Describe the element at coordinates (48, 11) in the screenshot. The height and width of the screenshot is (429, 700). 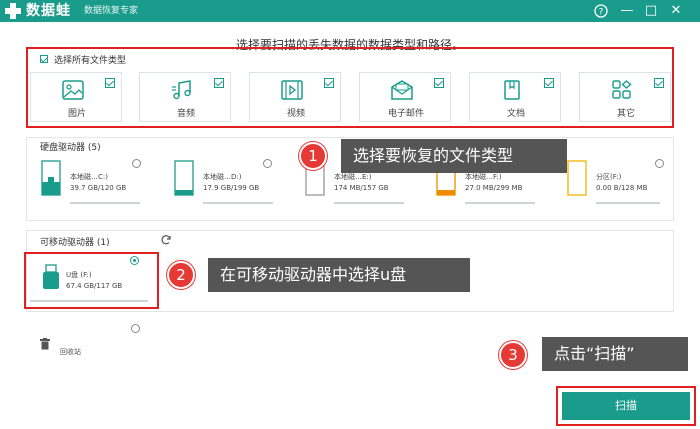
I see `app-name: 数据蛙` at that location.